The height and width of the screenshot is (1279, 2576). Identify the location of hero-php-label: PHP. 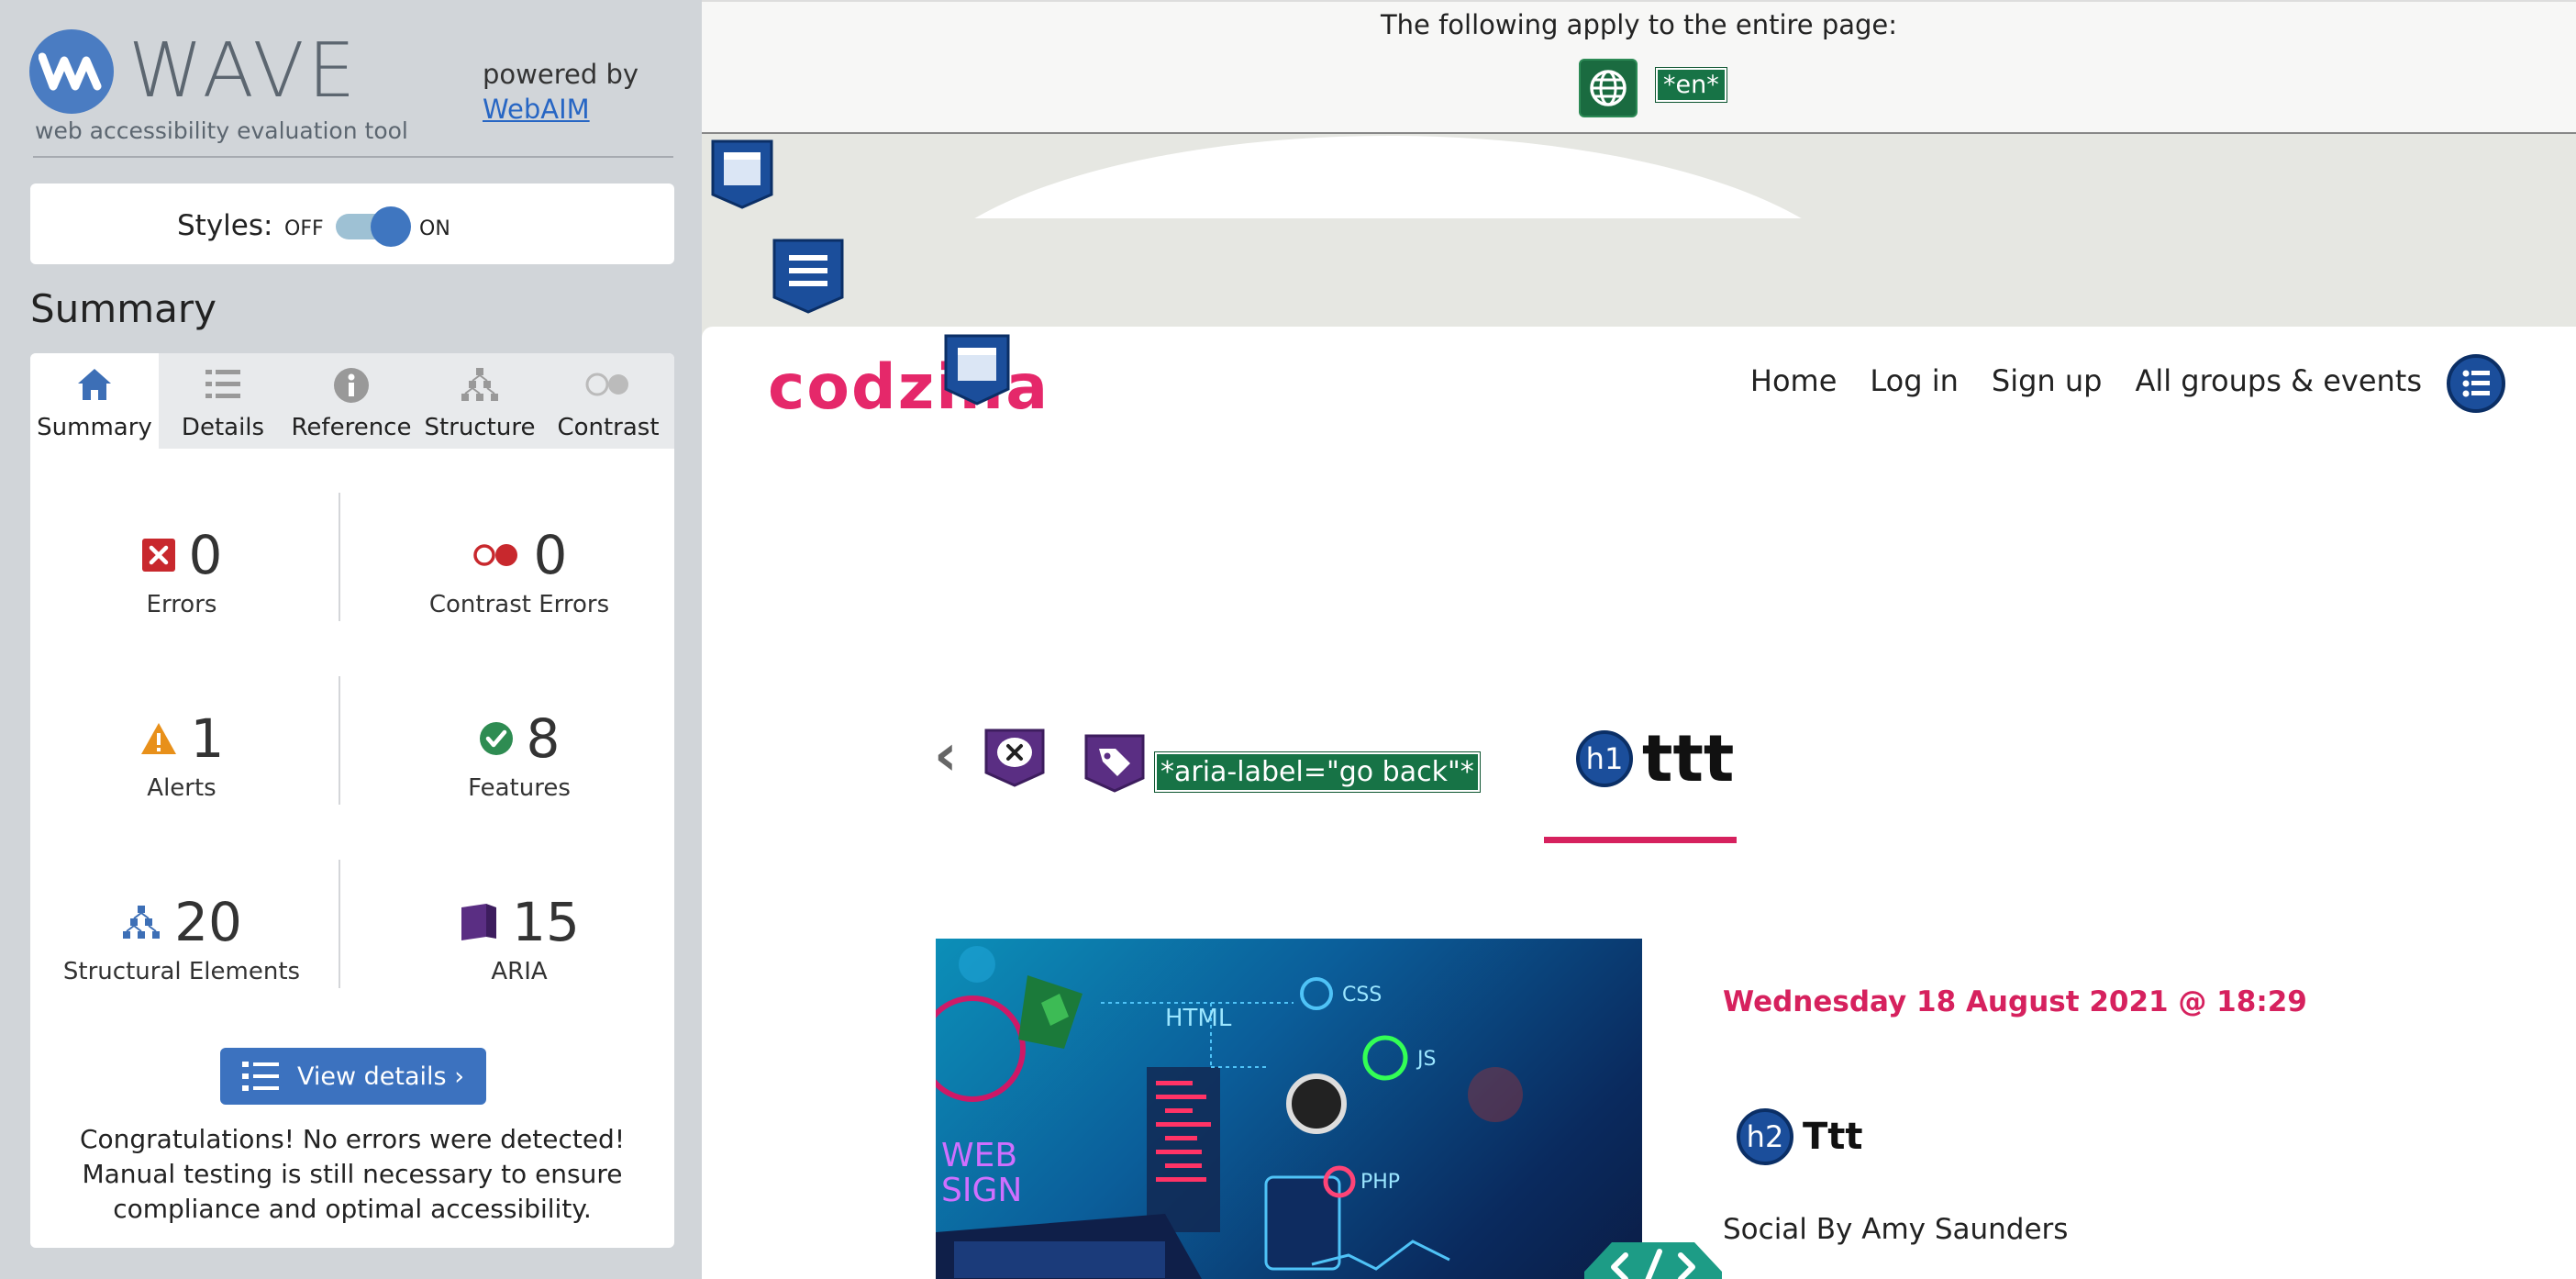
(1380, 1182).